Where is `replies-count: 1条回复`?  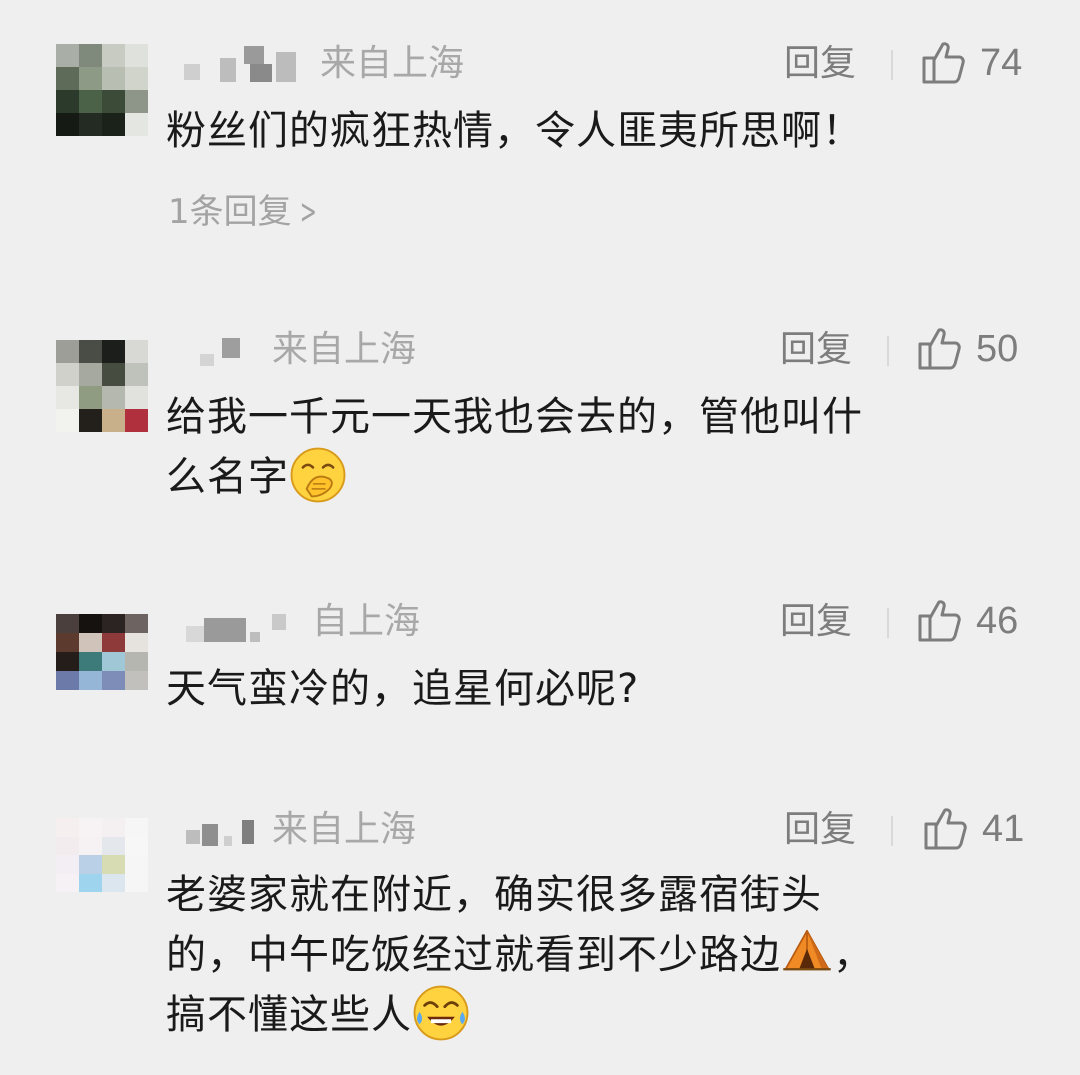 replies-count: 1条回复 is located at coordinates (230, 212).